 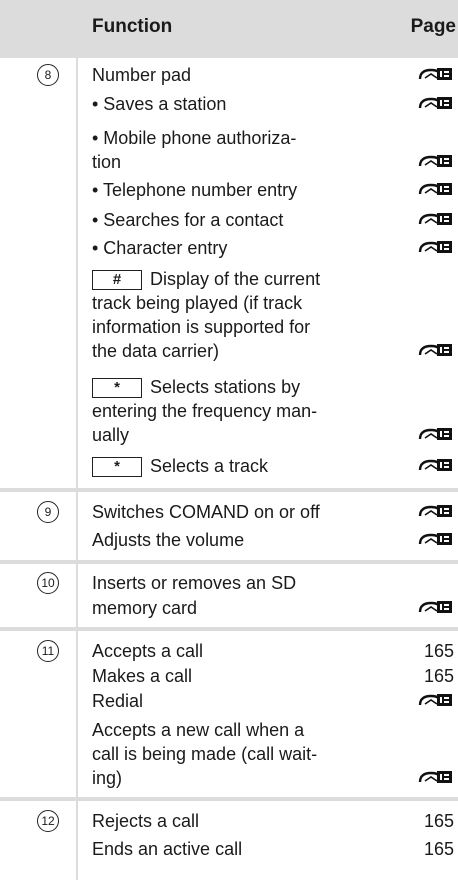 What do you see at coordinates (48, 821) in the screenshot?
I see `item-number-12: 12` at bounding box center [48, 821].